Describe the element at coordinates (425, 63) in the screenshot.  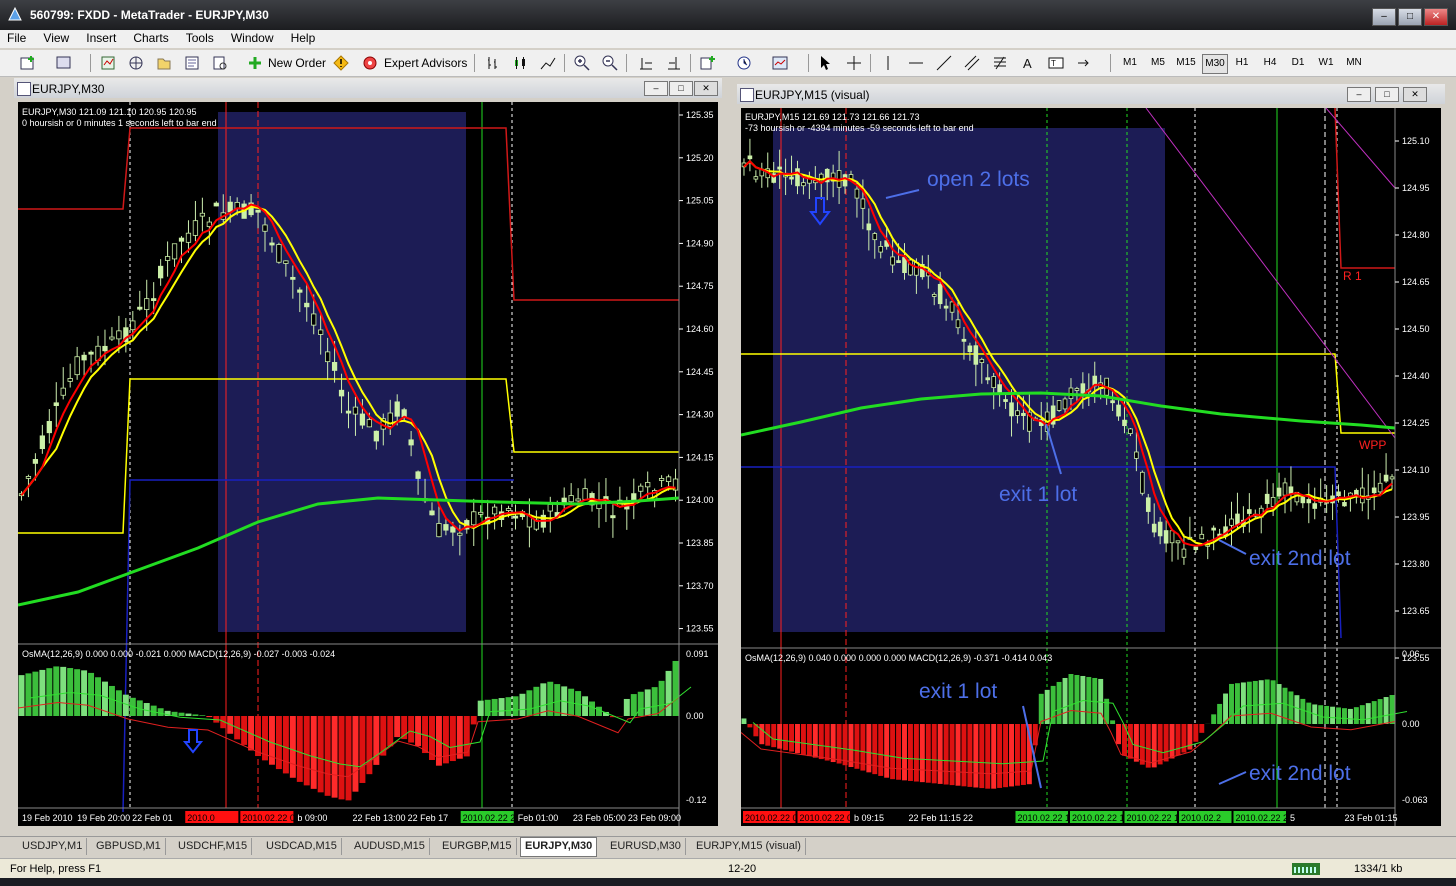
I see `expert-advisors-button: Expert Advisors` at that location.